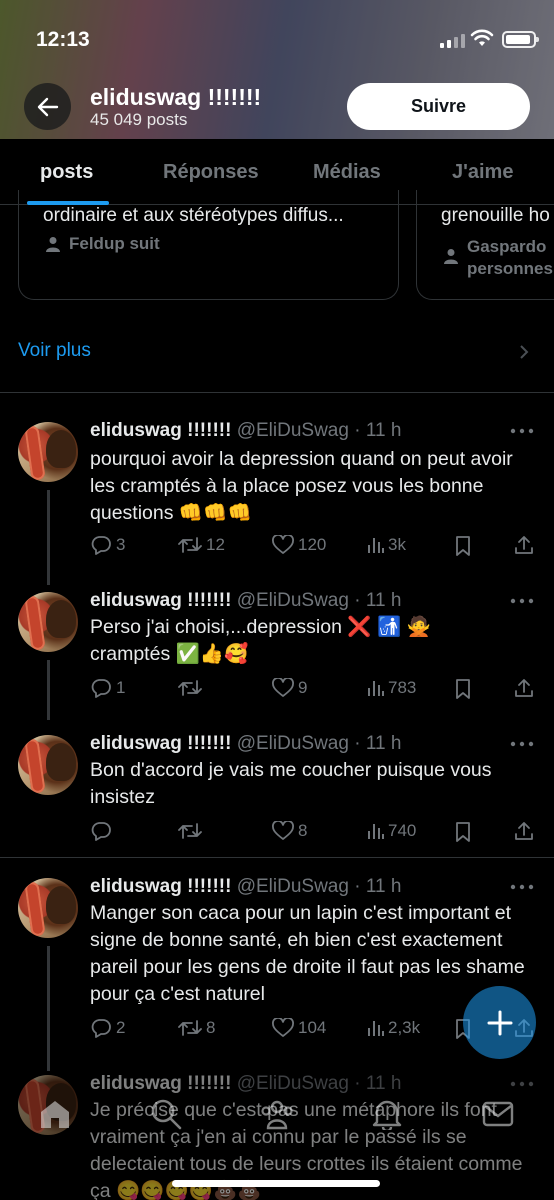  What do you see at coordinates (482, 37) in the screenshot?
I see `wifi-icon` at bounding box center [482, 37].